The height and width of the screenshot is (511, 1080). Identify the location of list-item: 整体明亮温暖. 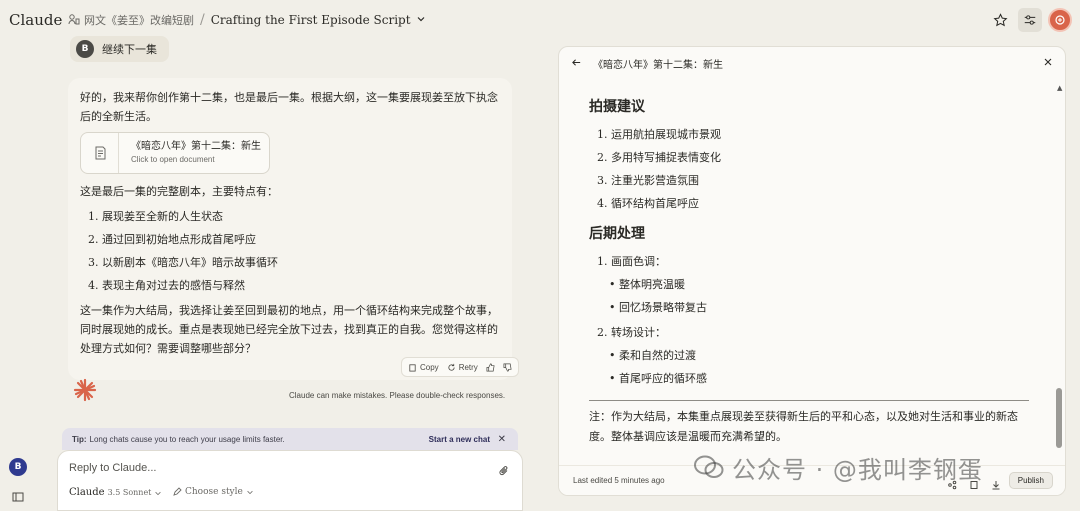
(819, 284).